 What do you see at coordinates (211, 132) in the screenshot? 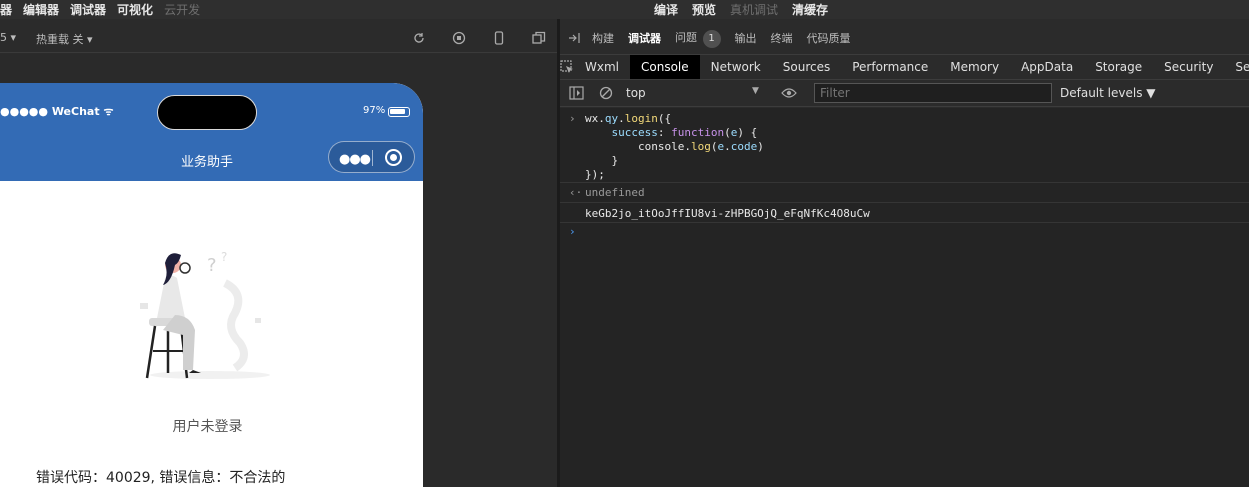
I see `navigation-bar: ●●●●● WeChat ᯤ 97% 业务助手 ●●●` at bounding box center [211, 132].